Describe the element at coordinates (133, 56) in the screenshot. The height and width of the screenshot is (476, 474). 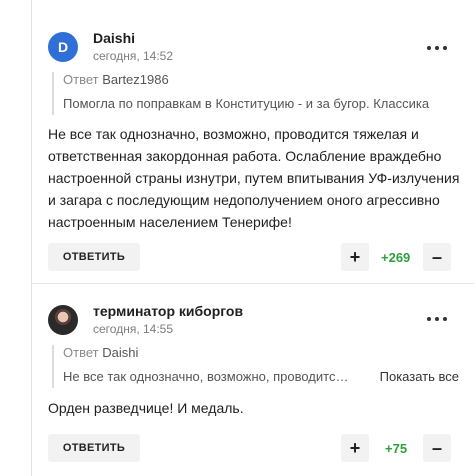
I see `comment-time: сегодня, 14:52` at that location.